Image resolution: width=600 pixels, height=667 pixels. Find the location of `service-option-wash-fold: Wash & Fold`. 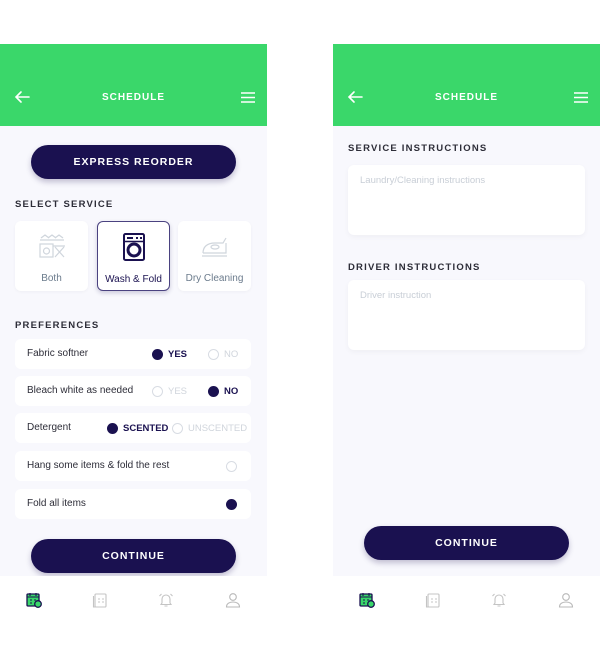

service-option-wash-fold: Wash & Fold is located at coordinates (133, 256).